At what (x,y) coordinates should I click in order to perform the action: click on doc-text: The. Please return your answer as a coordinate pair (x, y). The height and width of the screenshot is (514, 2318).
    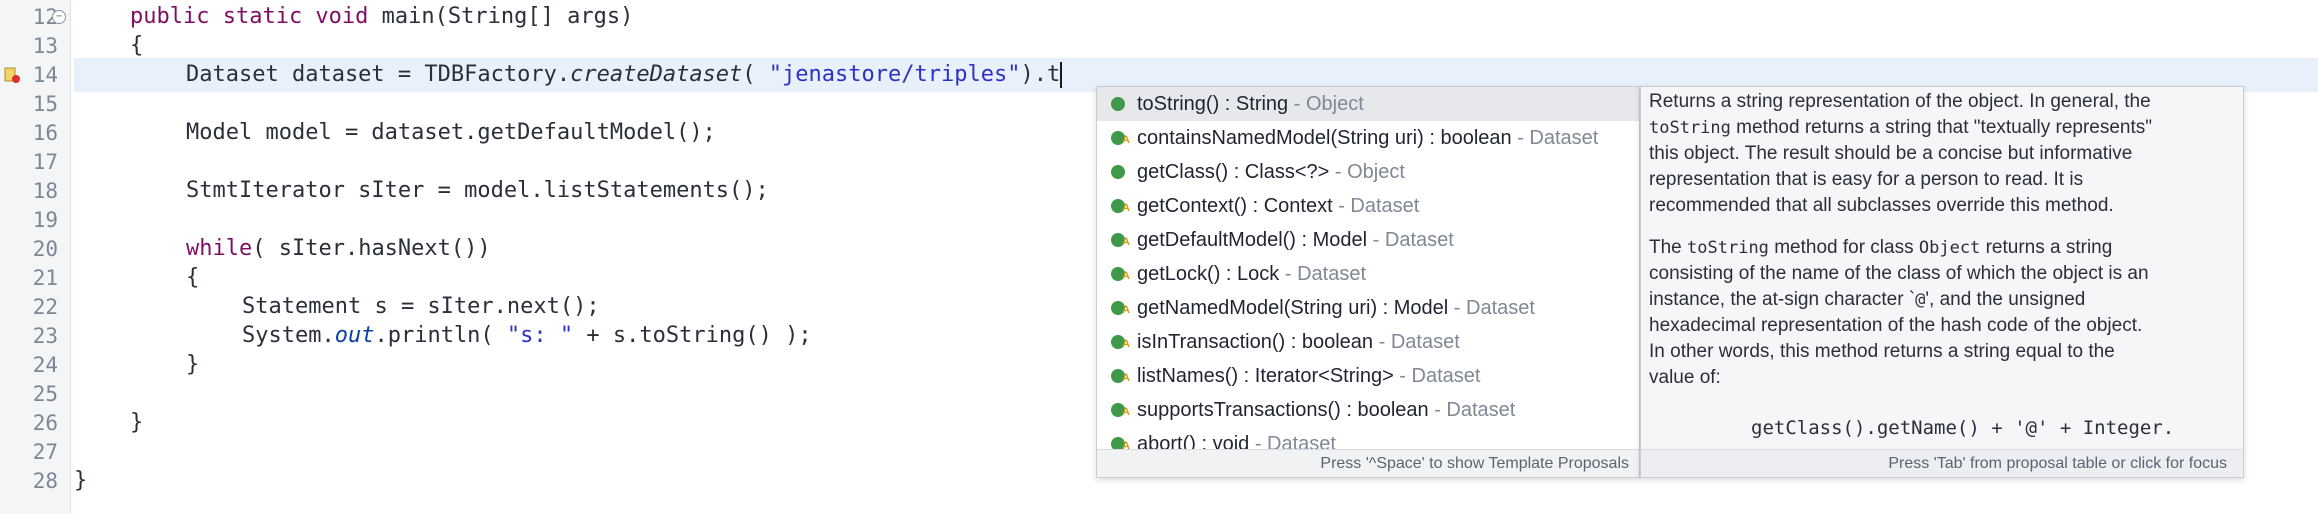
    Looking at the image, I should click on (1668, 247).